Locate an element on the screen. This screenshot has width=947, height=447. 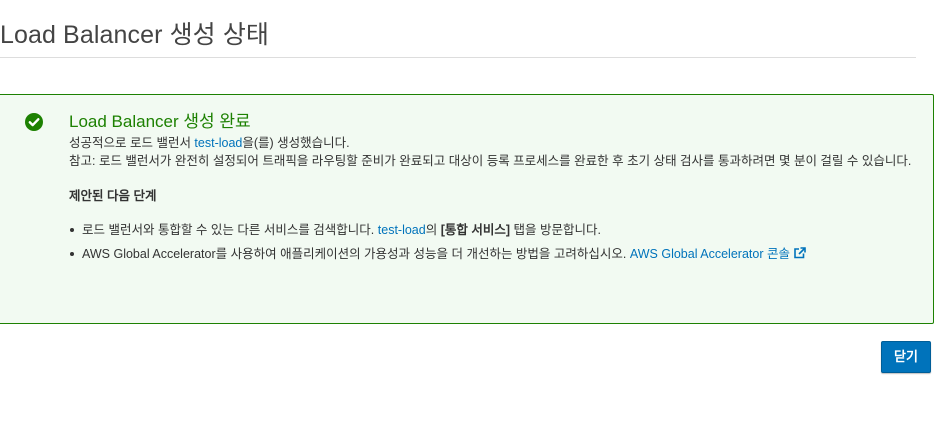
title-divider is located at coordinates (458, 57).